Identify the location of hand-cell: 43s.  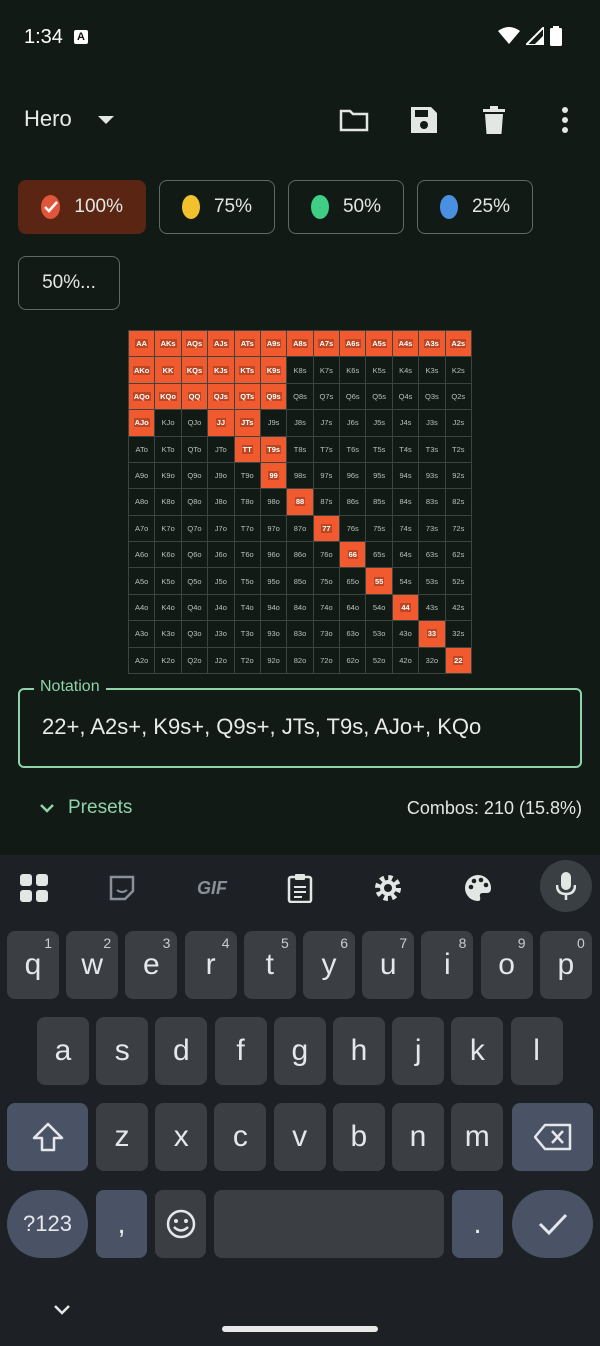
(432, 608).